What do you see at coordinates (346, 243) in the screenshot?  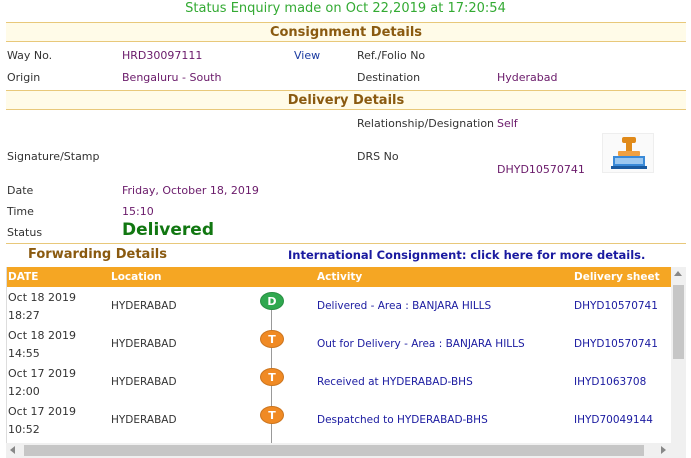 I see `section-divider` at bounding box center [346, 243].